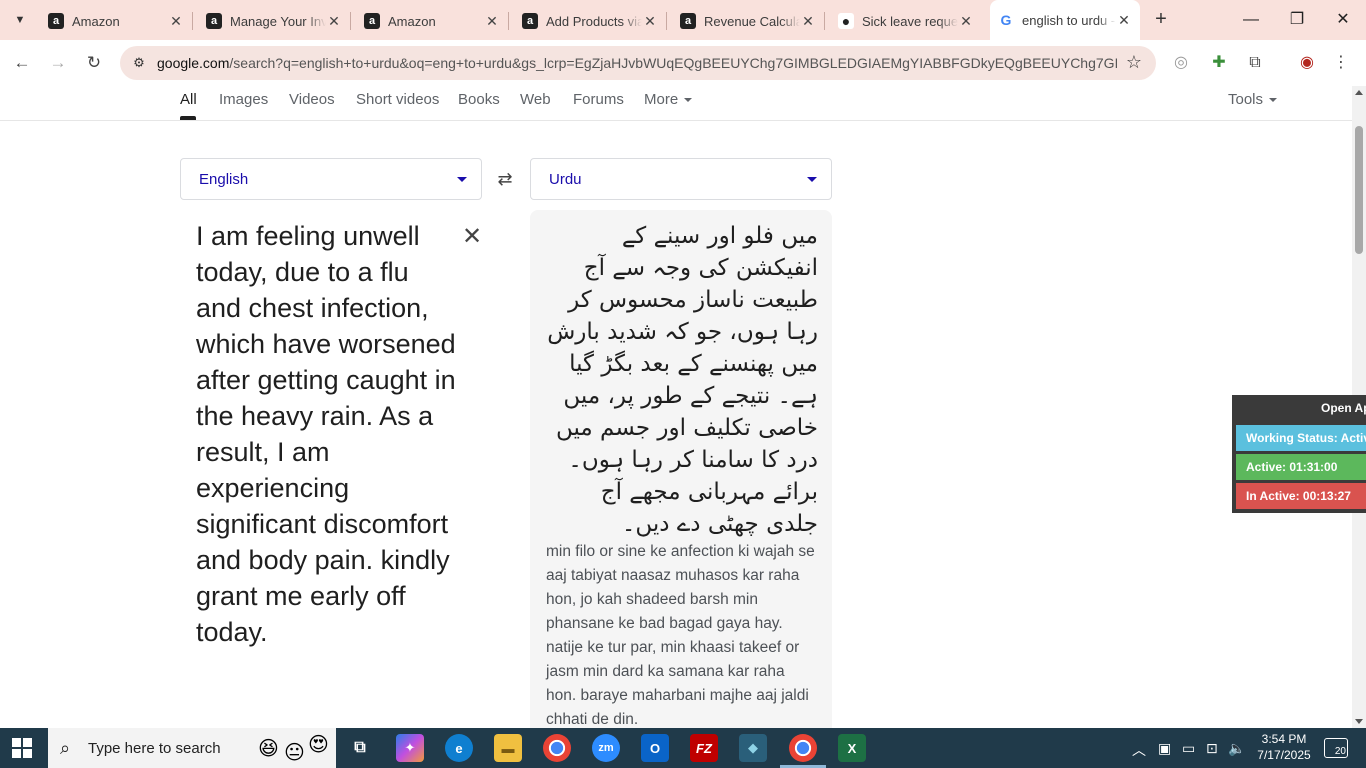 The height and width of the screenshot is (768, 1366). Describe the element at coordinates (22, 63) in the screenshot. I see `back-icon: ←` at that location.